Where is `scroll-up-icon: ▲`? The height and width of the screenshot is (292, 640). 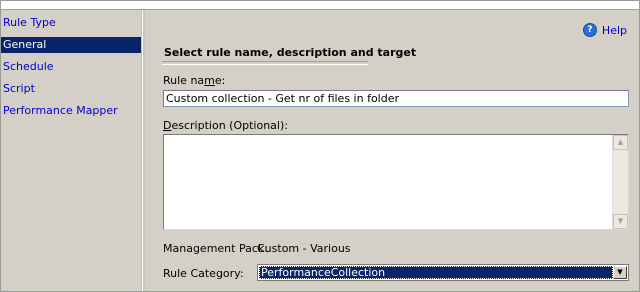
scroll-up-icon: ▲ is located at coordinates (620, 142).